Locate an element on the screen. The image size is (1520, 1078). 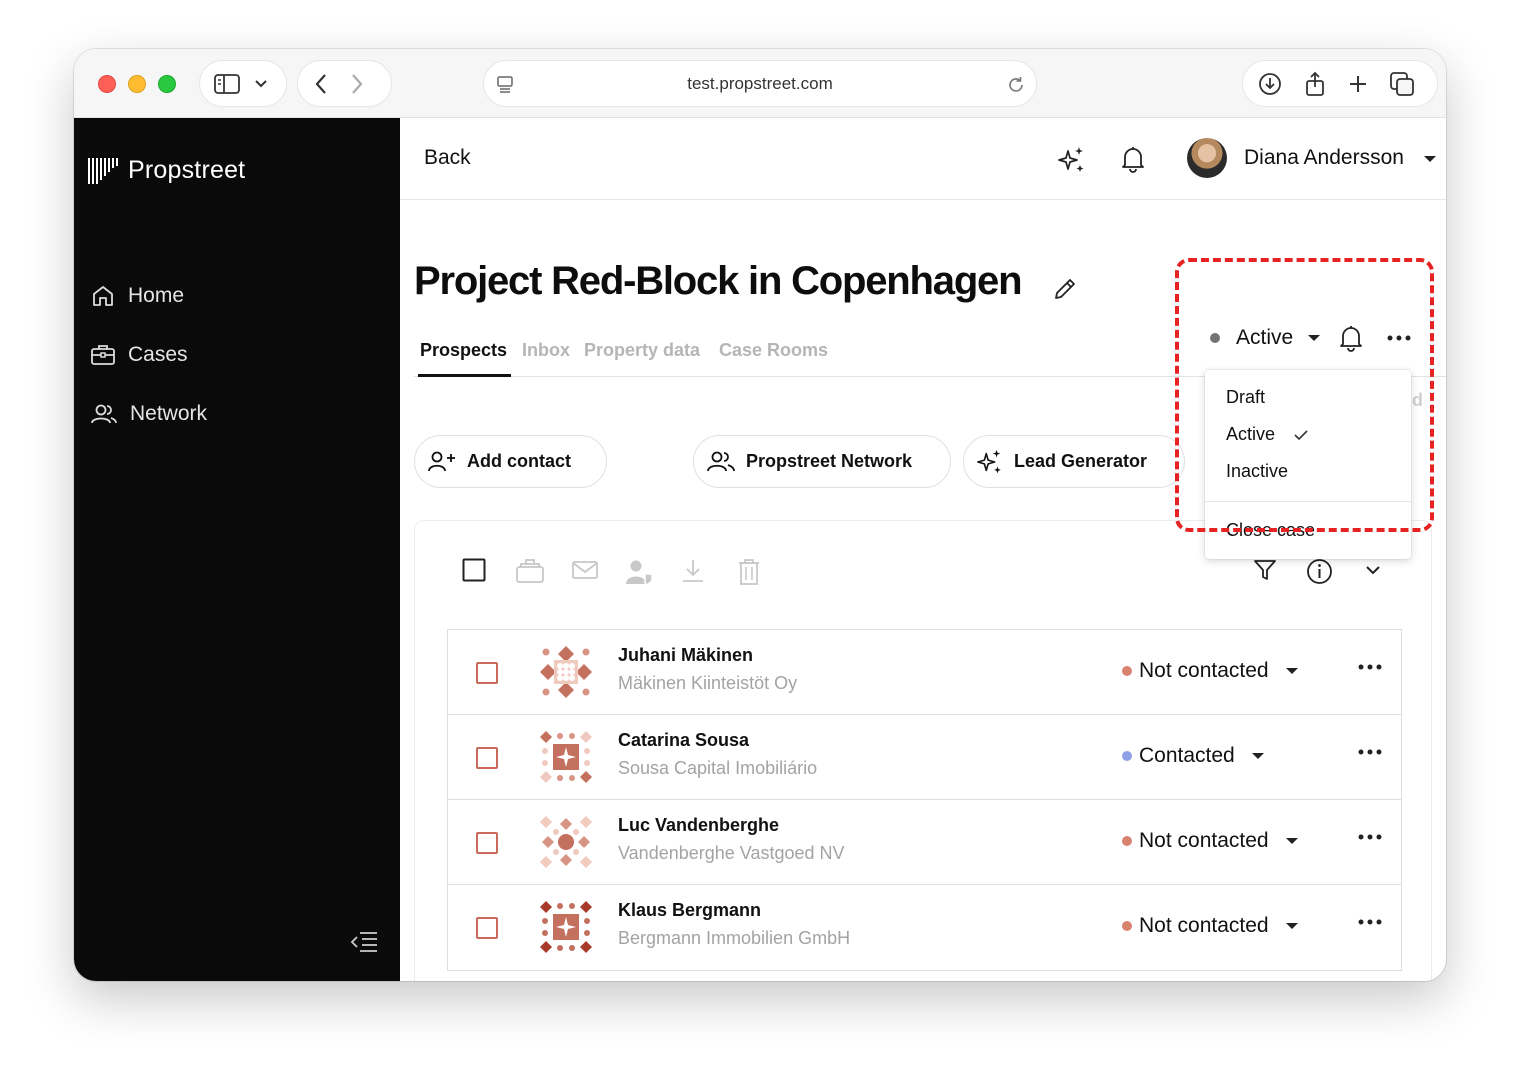
status-option-draft: Draft is located at coordinates (1245, 397).